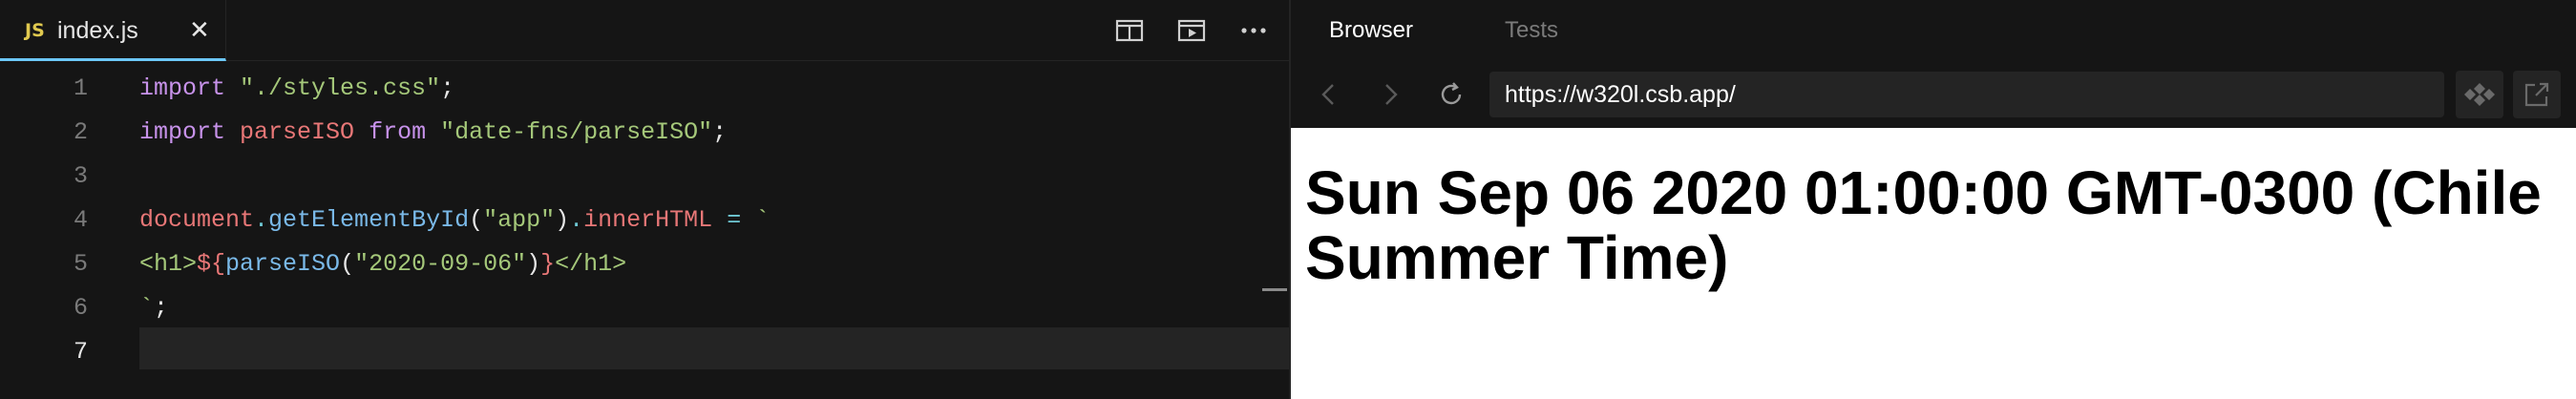  What do you see at coordinates (1451, 94) in the screenshot?
I see `refresh-icon` at bounding box center [1451, 94].